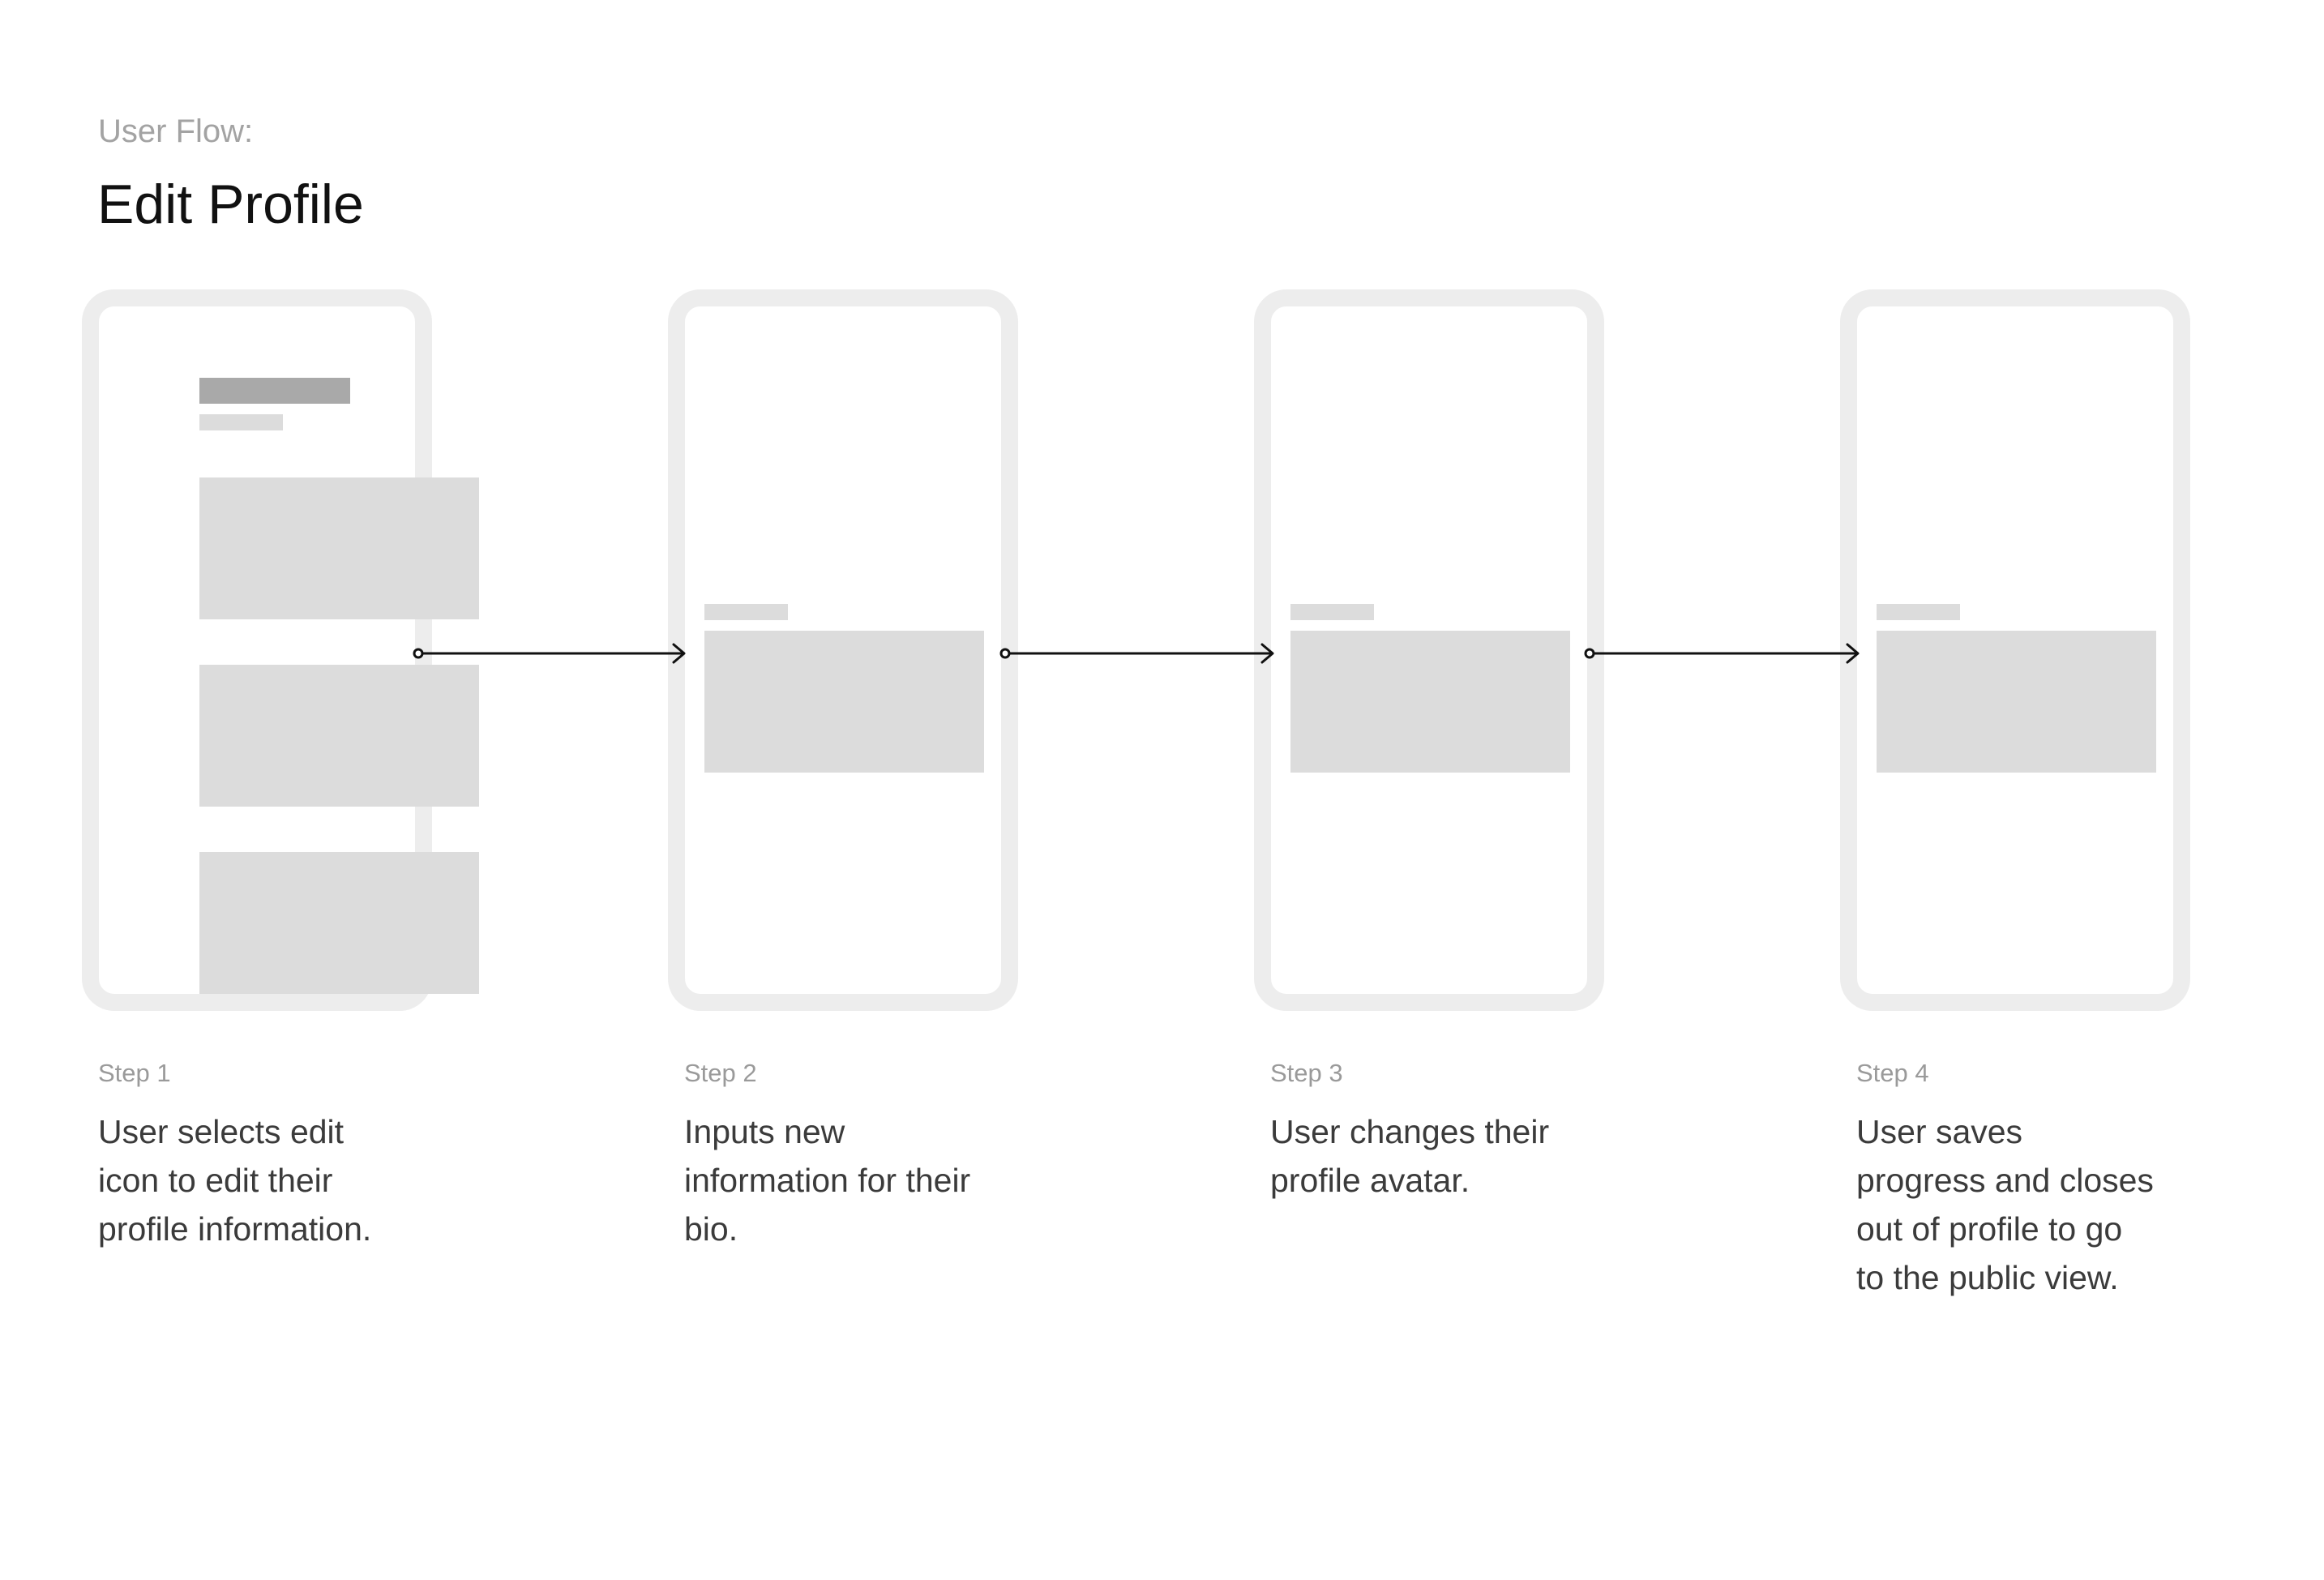 This screenshot has height=1580, width=2324. I want to click on step-4-screen, so click(2015, 650).